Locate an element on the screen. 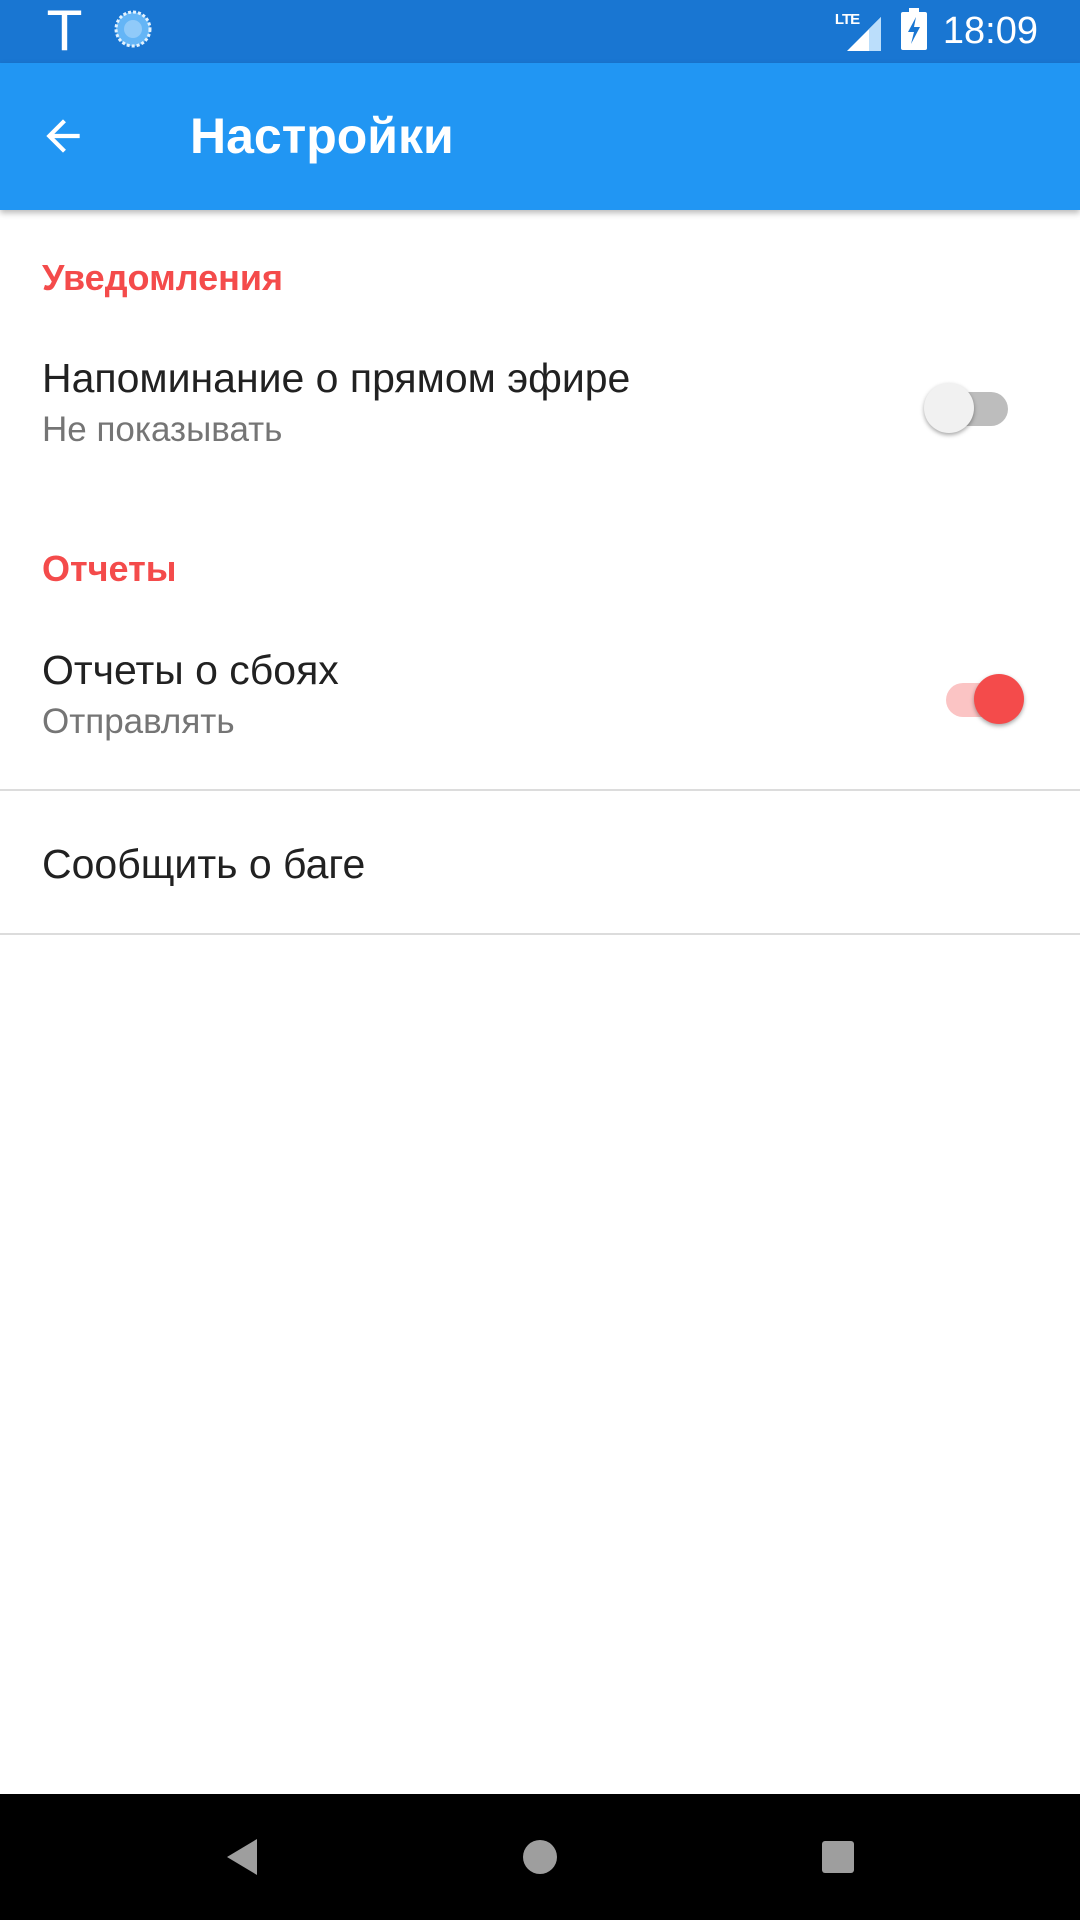 Image resolution: width=1080 pixels, height=1920 pixels. live-reminder-switch is located at coordinates (969, 402).